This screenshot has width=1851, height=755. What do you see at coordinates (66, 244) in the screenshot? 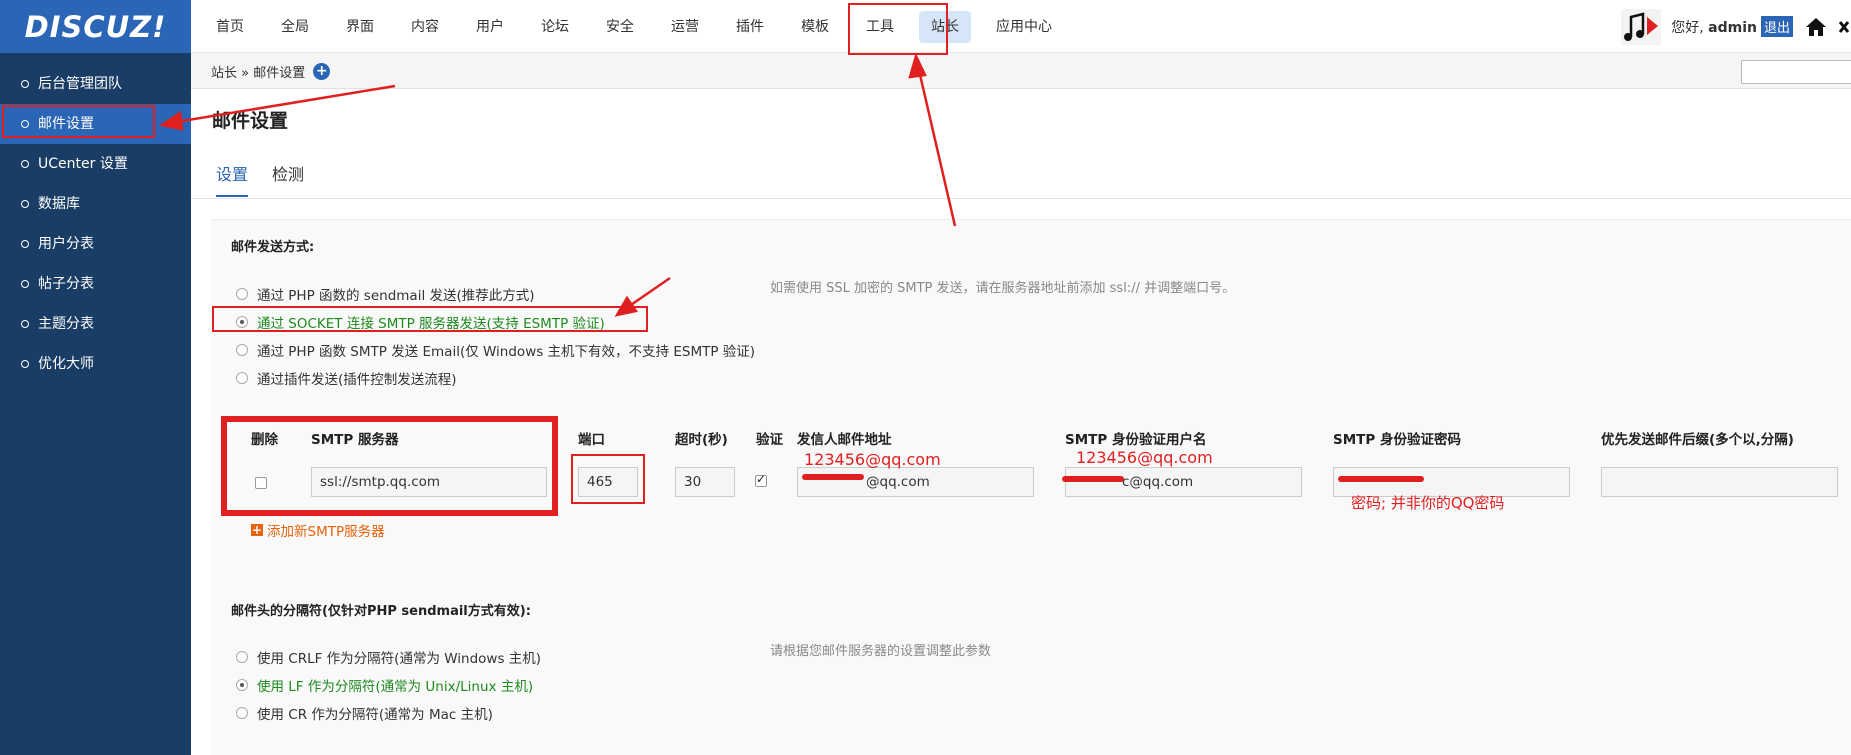
I see `sidebar-item-label: 用户分表` at bounding box center [66, 244].